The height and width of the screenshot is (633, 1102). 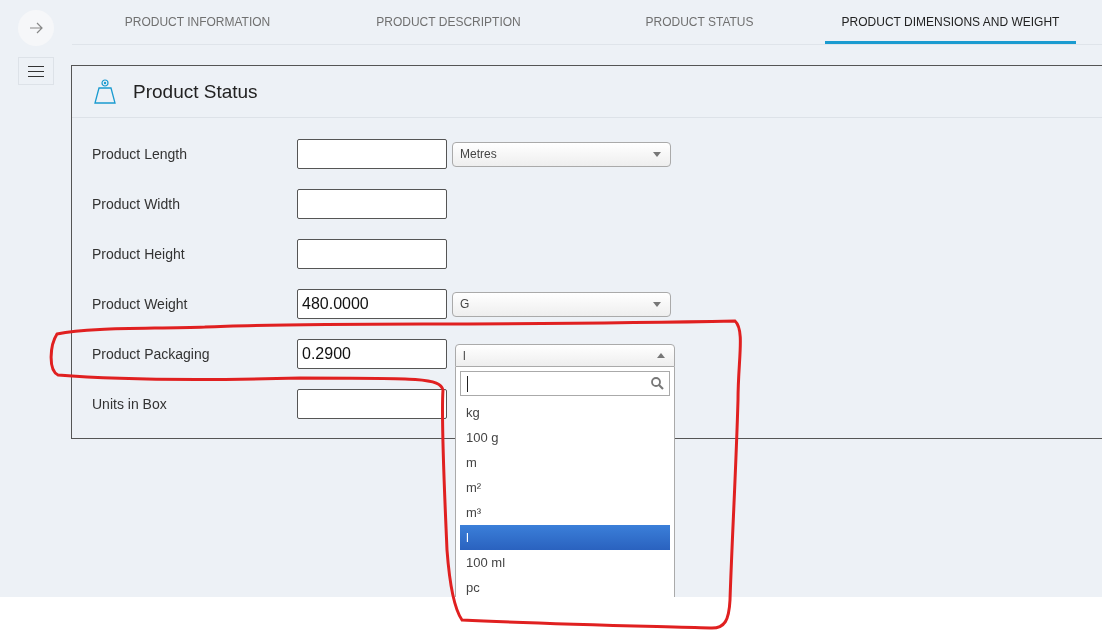 What do you see at coordinates (136, 204) in the screenshot?
I see `field-label: Product Width` at bounding box center [136, 204].